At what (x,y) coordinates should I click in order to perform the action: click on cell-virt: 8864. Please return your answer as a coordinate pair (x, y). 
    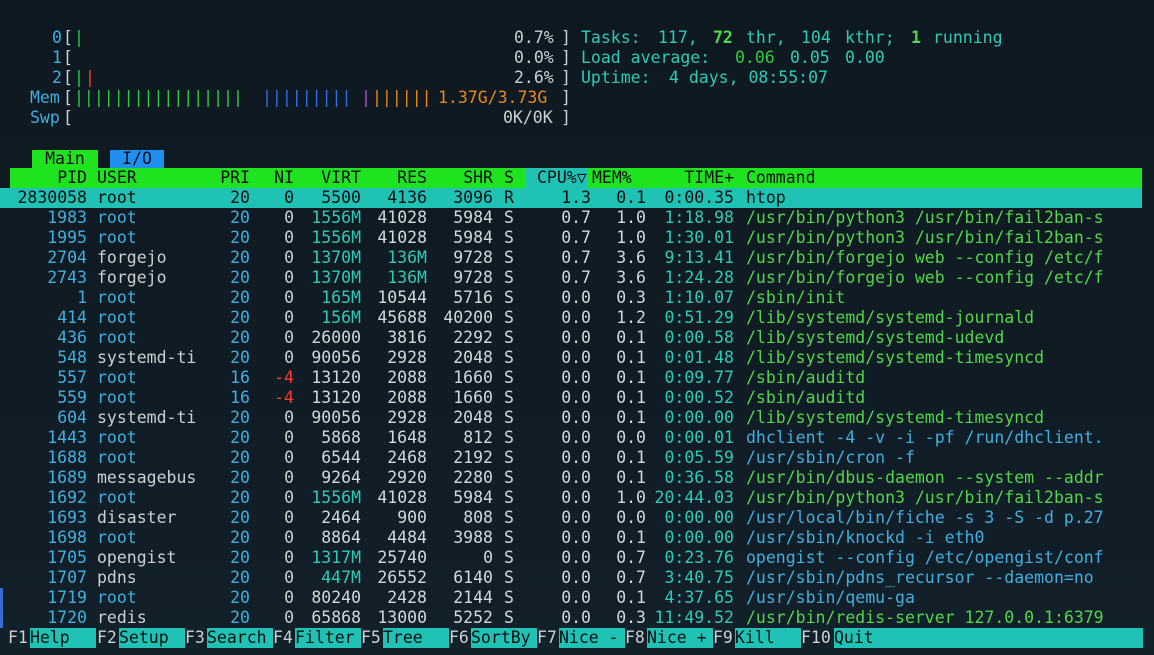
    Looking at the image, I should click on (341, 537).